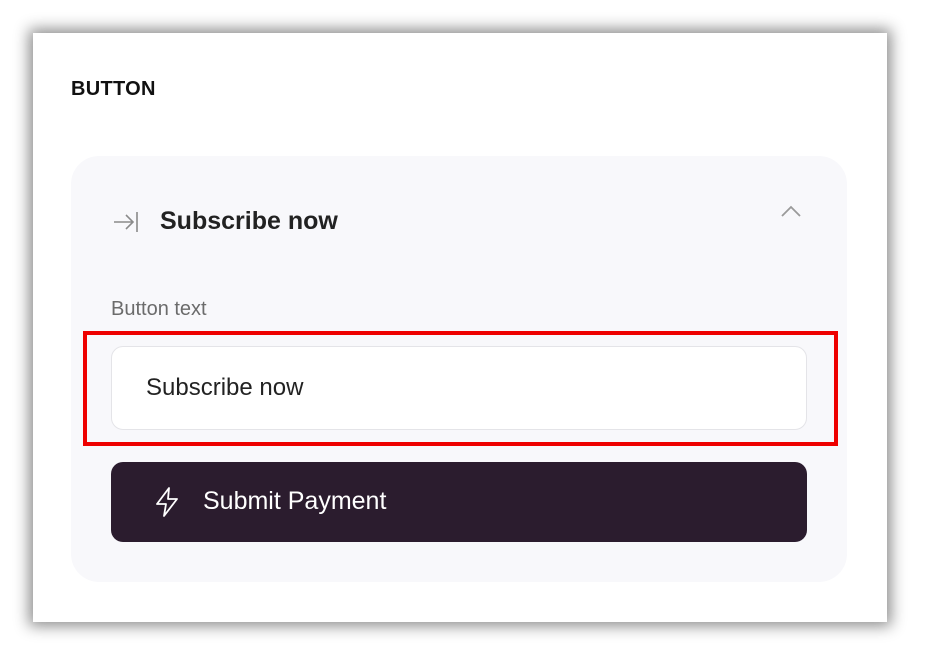 The width and height of the screenshot is (926, 656). I want to click on chevron-up-icon, so click(791, 212).